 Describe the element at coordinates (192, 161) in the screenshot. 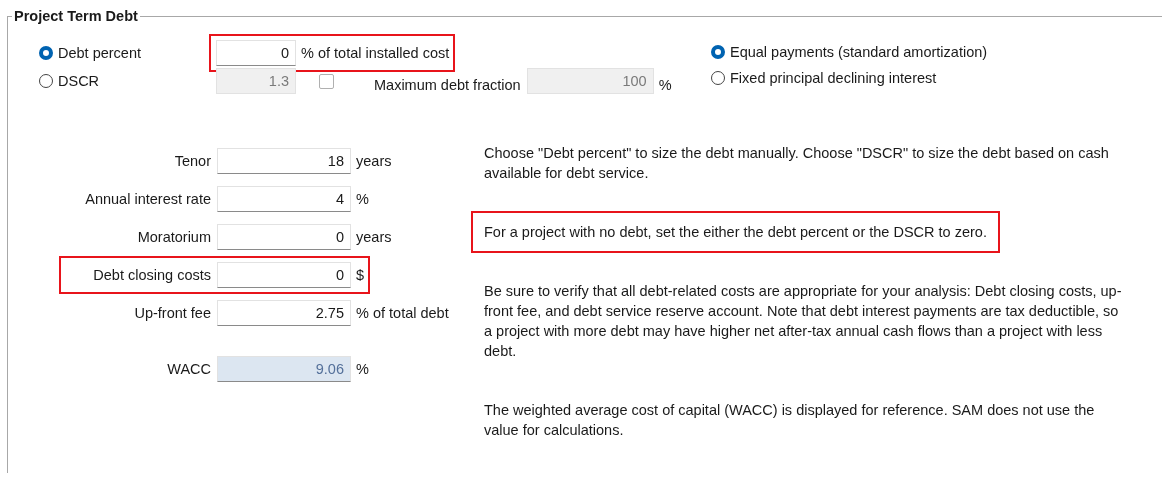

I see `field-label: Tenor` at that location.